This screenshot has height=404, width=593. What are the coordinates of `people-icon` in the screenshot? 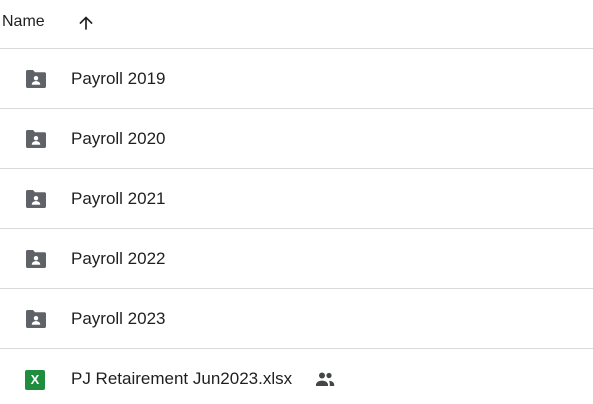 It's located at (325, 379).